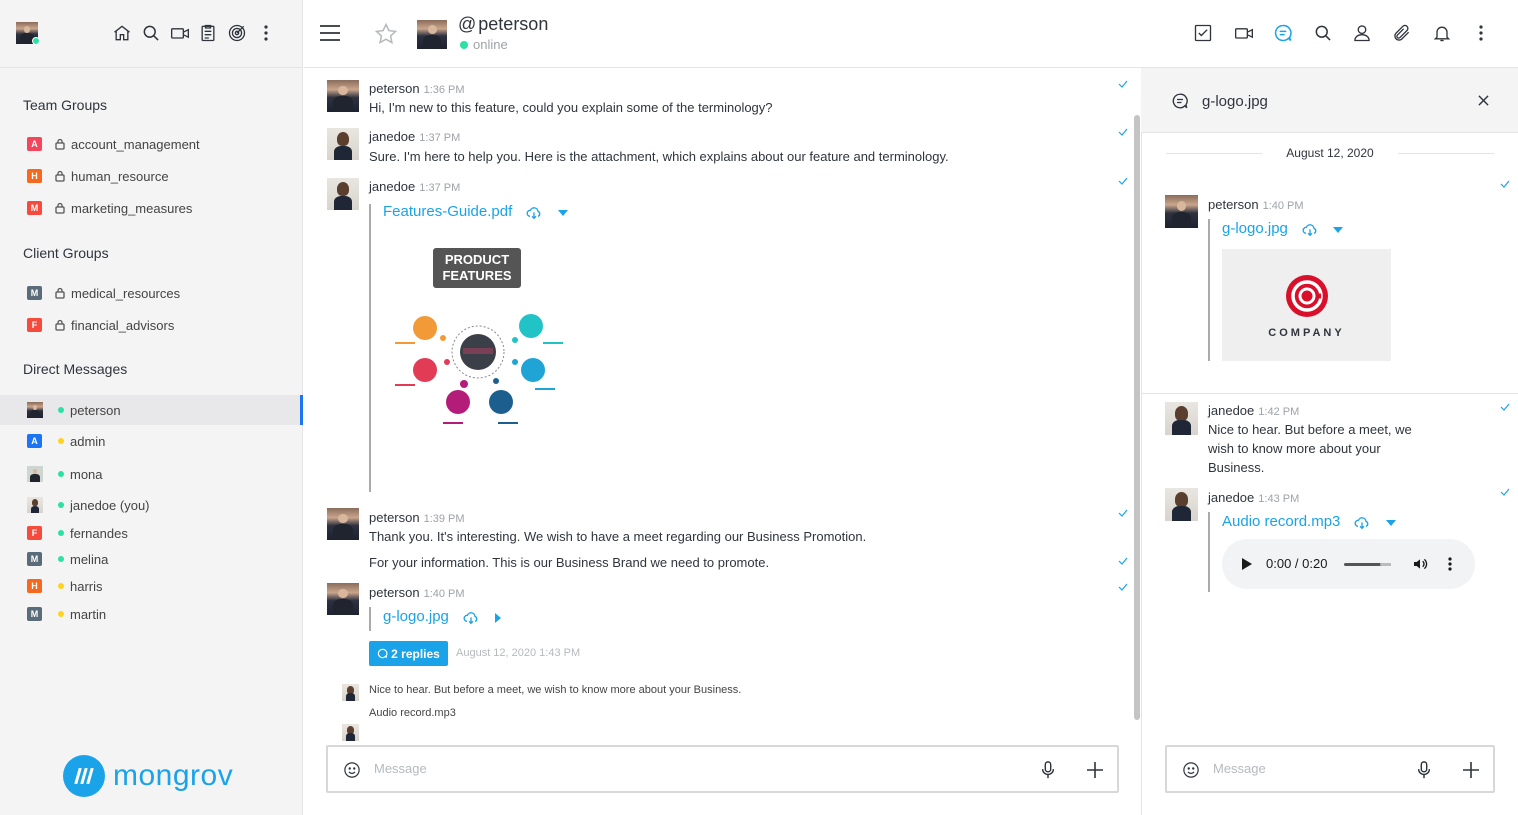 Image resolution: width=1518 pixels, height=815 pixels. What do you see at coordinates (400, 768) in the screenshot?
I see `message-input: Message` at bounding box center [400, 768].